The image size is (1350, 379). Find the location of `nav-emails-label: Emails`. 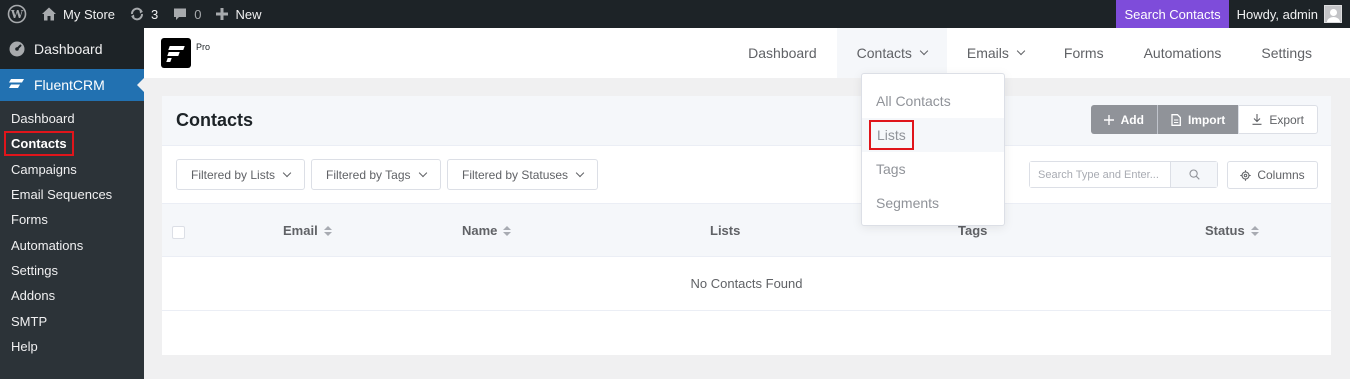

nav-emails-label: Emails is located at coordinates (987, 53).